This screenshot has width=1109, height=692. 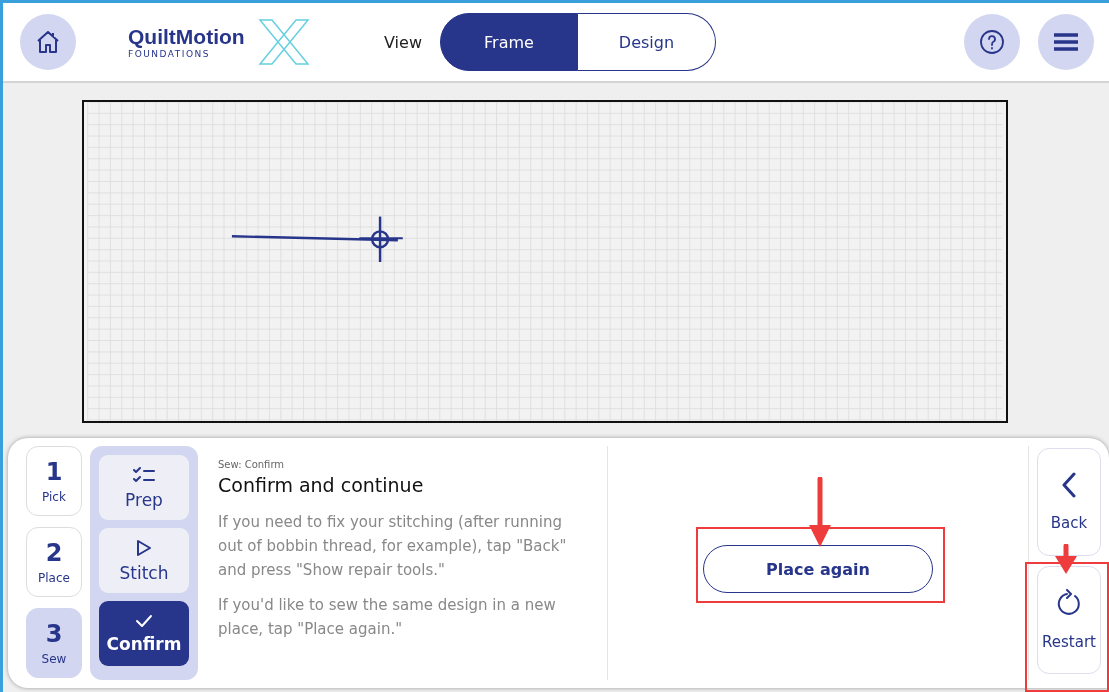 I want to click on logo-tagline: FOUNDATIONS, so click(x=169, y=54).